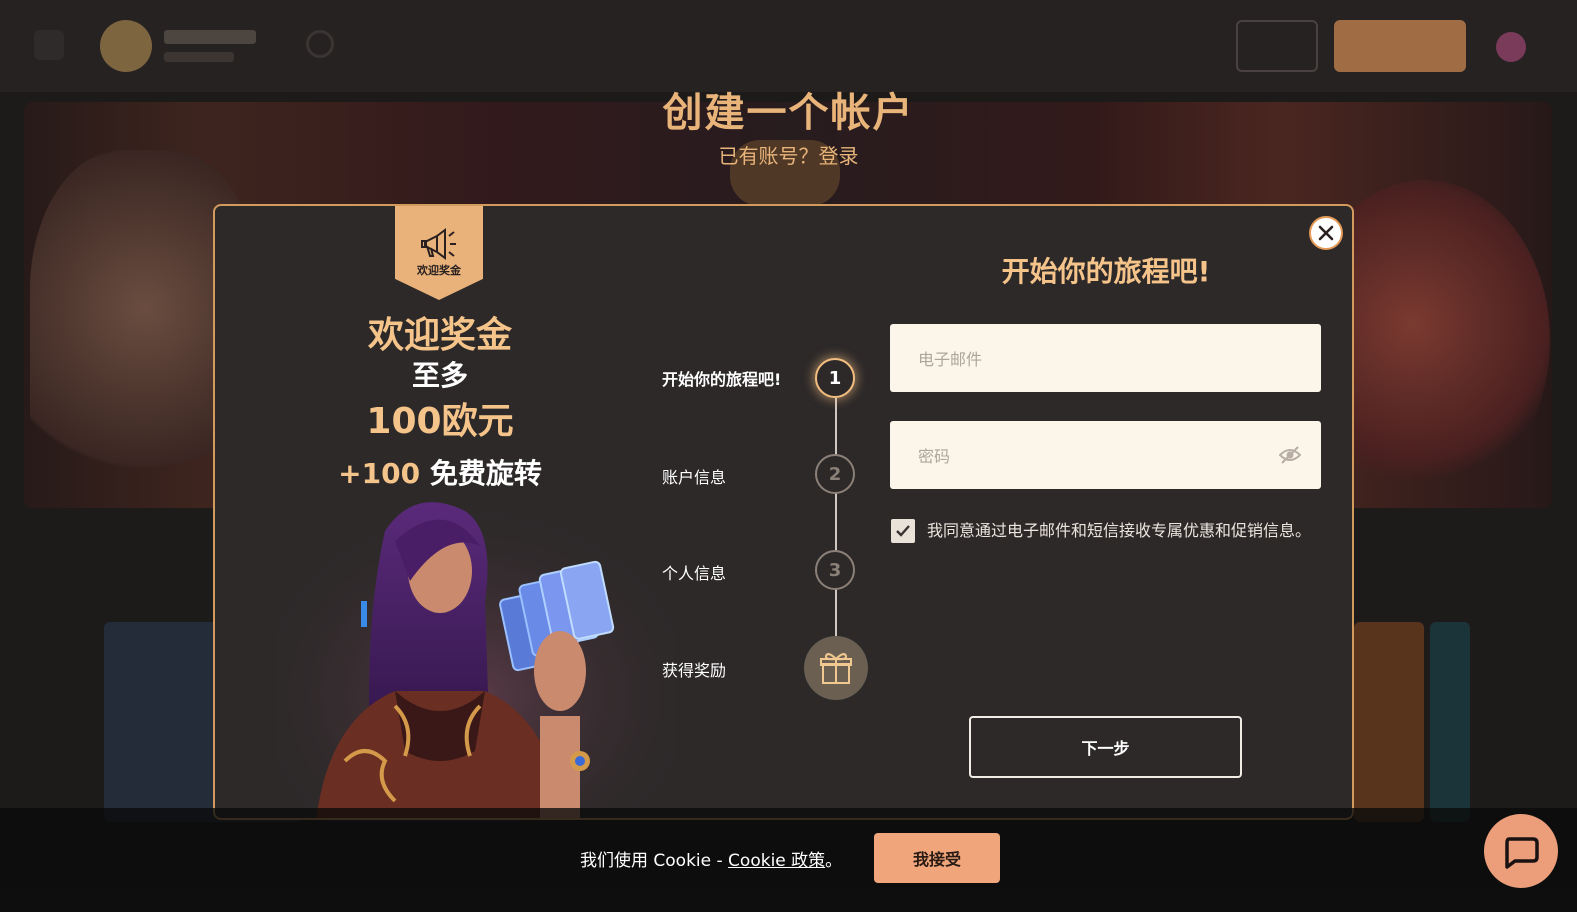  I want to click on free-spins-count: +100, so click(379, 473).